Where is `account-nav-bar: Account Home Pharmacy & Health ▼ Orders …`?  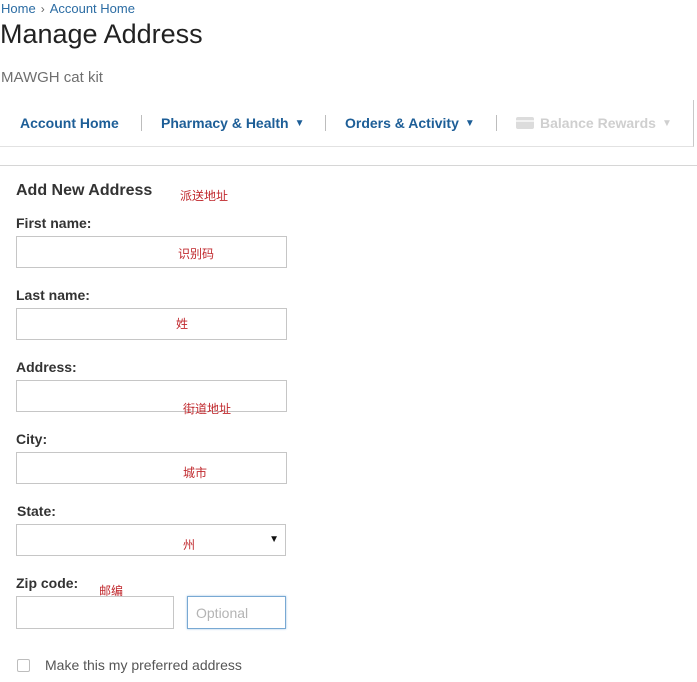
account-nav-bar: Account Home Pharmacy & Health ▼ Orders … is located at coordinates (347, 123).